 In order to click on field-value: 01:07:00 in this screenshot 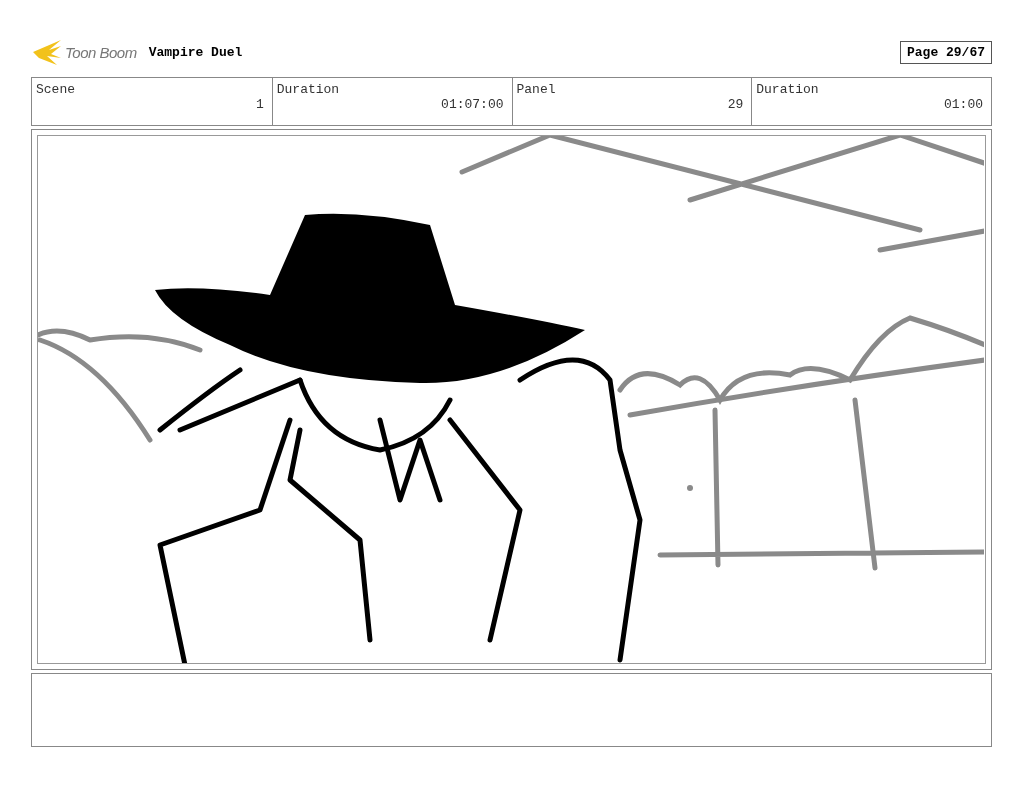, I will do `click(472, 104)`.